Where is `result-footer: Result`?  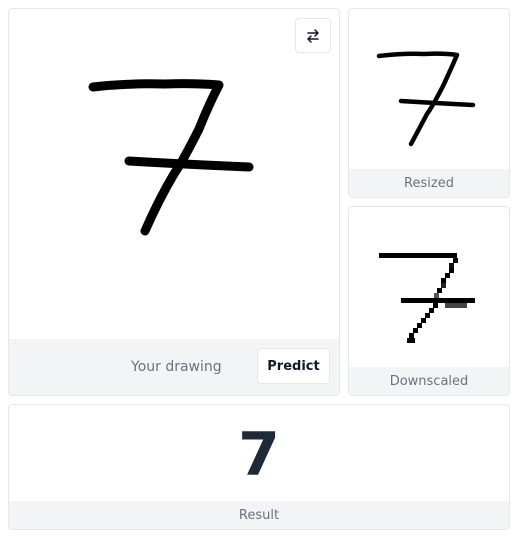
result-footer: Result is located at coordinates (259, 515).